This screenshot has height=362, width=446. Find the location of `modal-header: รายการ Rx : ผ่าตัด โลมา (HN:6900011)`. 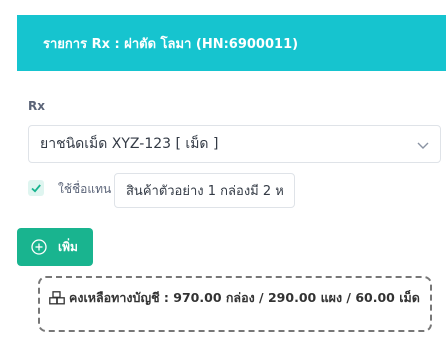

modal-header: รายการ Rx : ผ่าตัด โลมา (HN:6900011) is located at coordinates (231, 43).